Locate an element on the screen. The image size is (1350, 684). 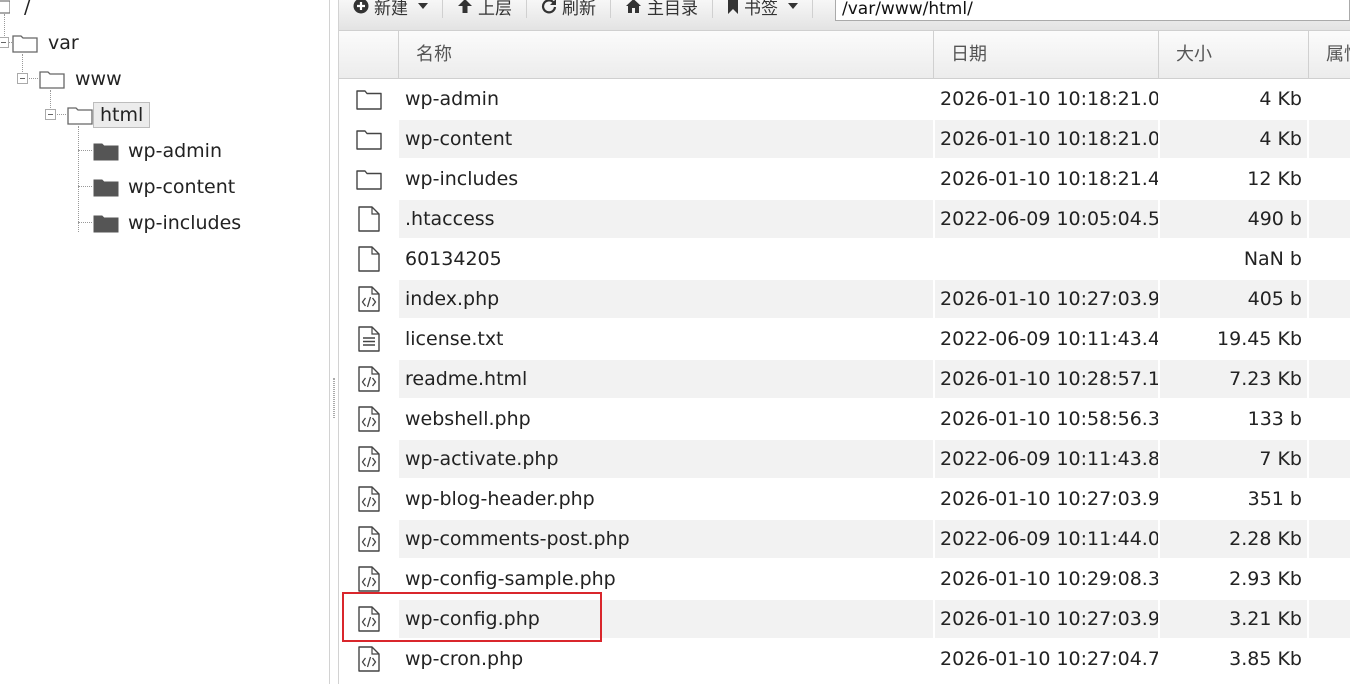
tree-node-wp-includes: wp-includes is located at coordinates (170, 223).